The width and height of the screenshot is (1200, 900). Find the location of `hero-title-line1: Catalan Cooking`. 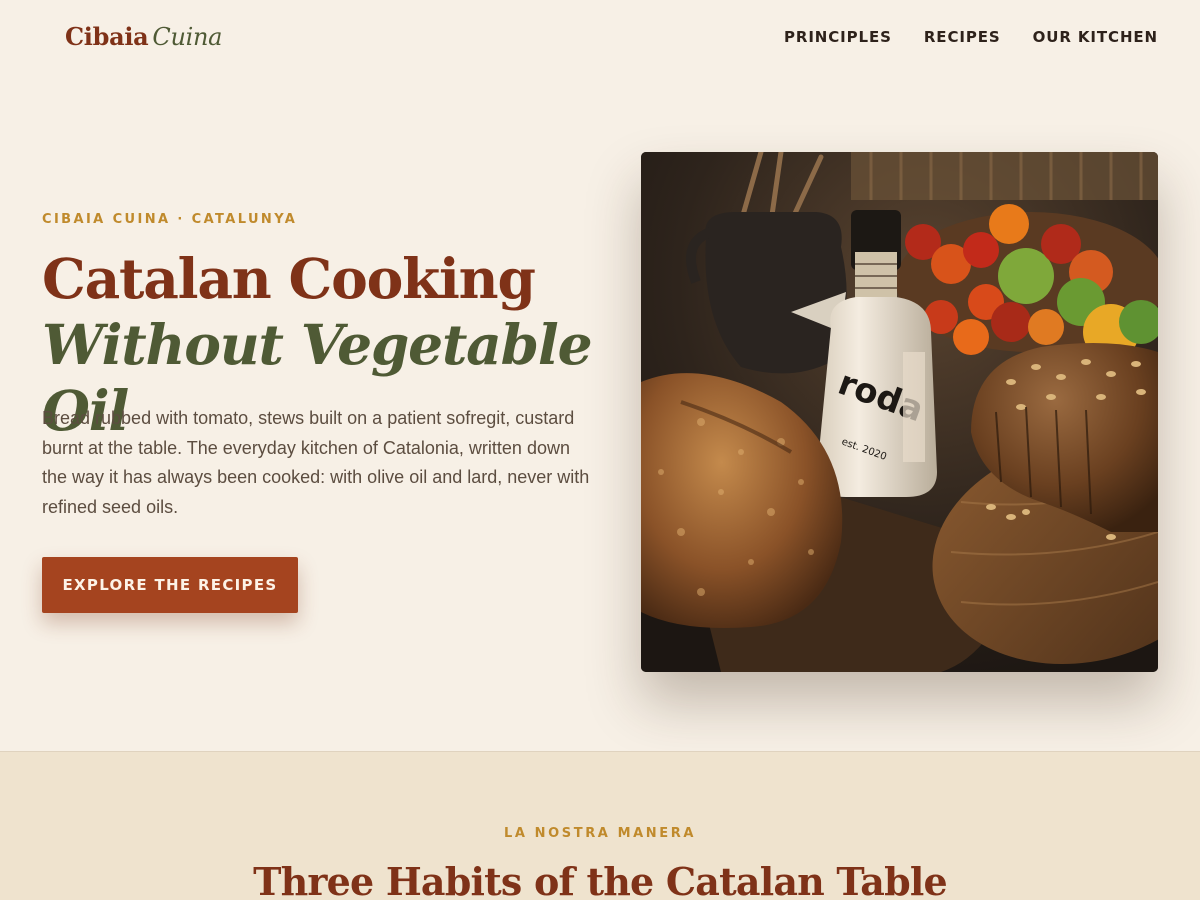

hero-title-line1: Catalan Cooking is located at coordinates (289, 278).